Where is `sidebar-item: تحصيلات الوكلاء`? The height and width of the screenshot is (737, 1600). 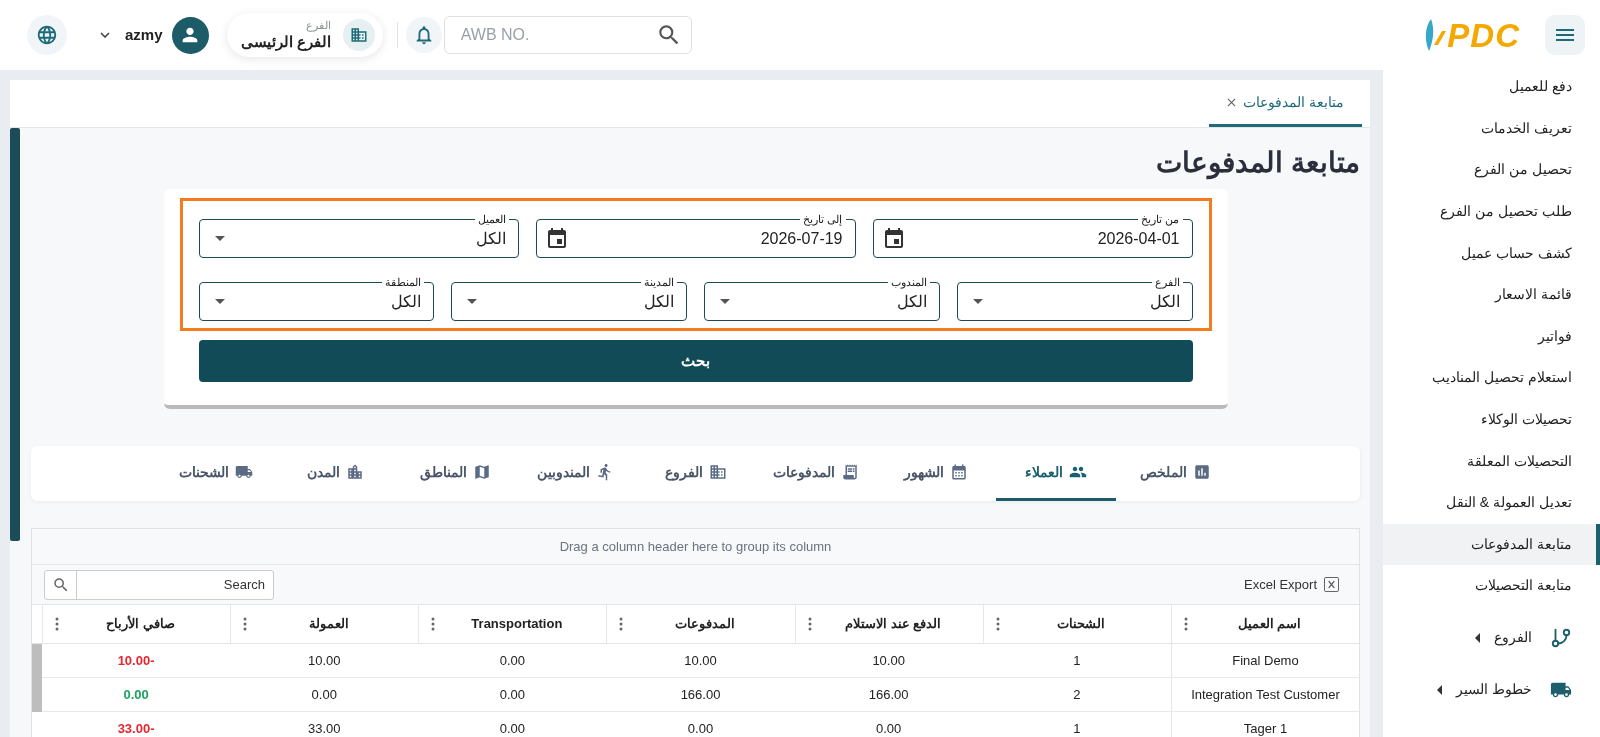 sidebar-item: تحصيلات الوكلاء is located at coordinates (1491, 419).